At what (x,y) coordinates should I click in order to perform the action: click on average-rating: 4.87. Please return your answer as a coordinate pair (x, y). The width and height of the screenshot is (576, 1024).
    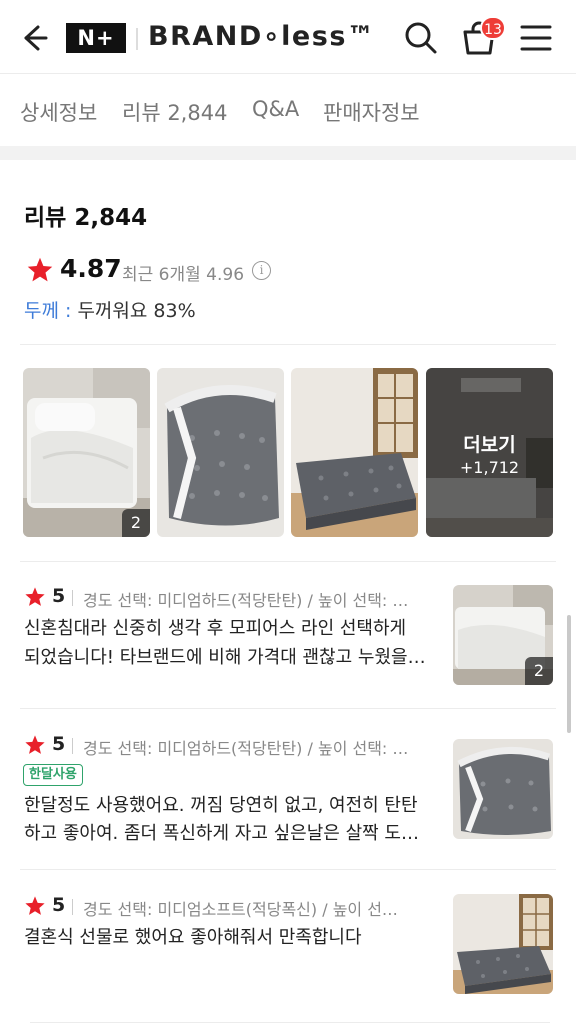
    Looking at the image, I should click on (91, 268).